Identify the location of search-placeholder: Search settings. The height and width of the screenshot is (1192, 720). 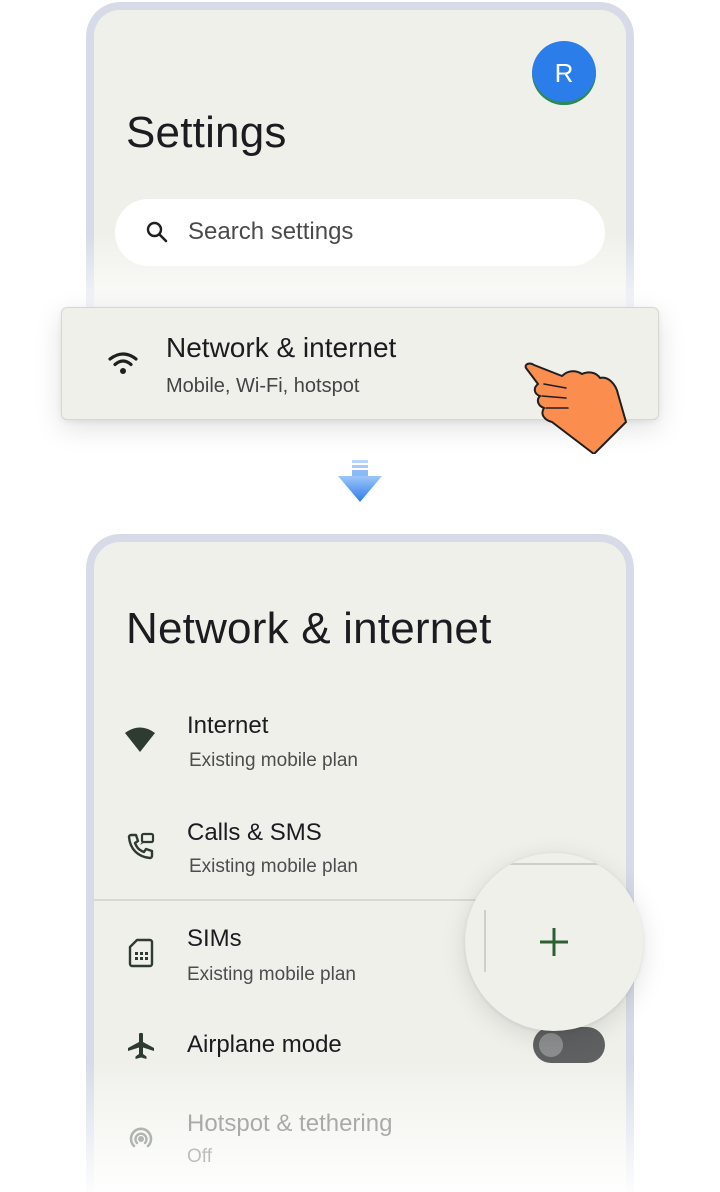
(271, 231).